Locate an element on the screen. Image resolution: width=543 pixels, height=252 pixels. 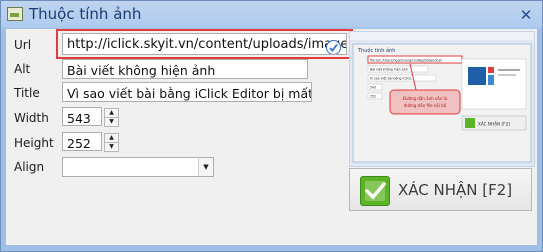
align-label: Align is located at coordinates (29, 167).